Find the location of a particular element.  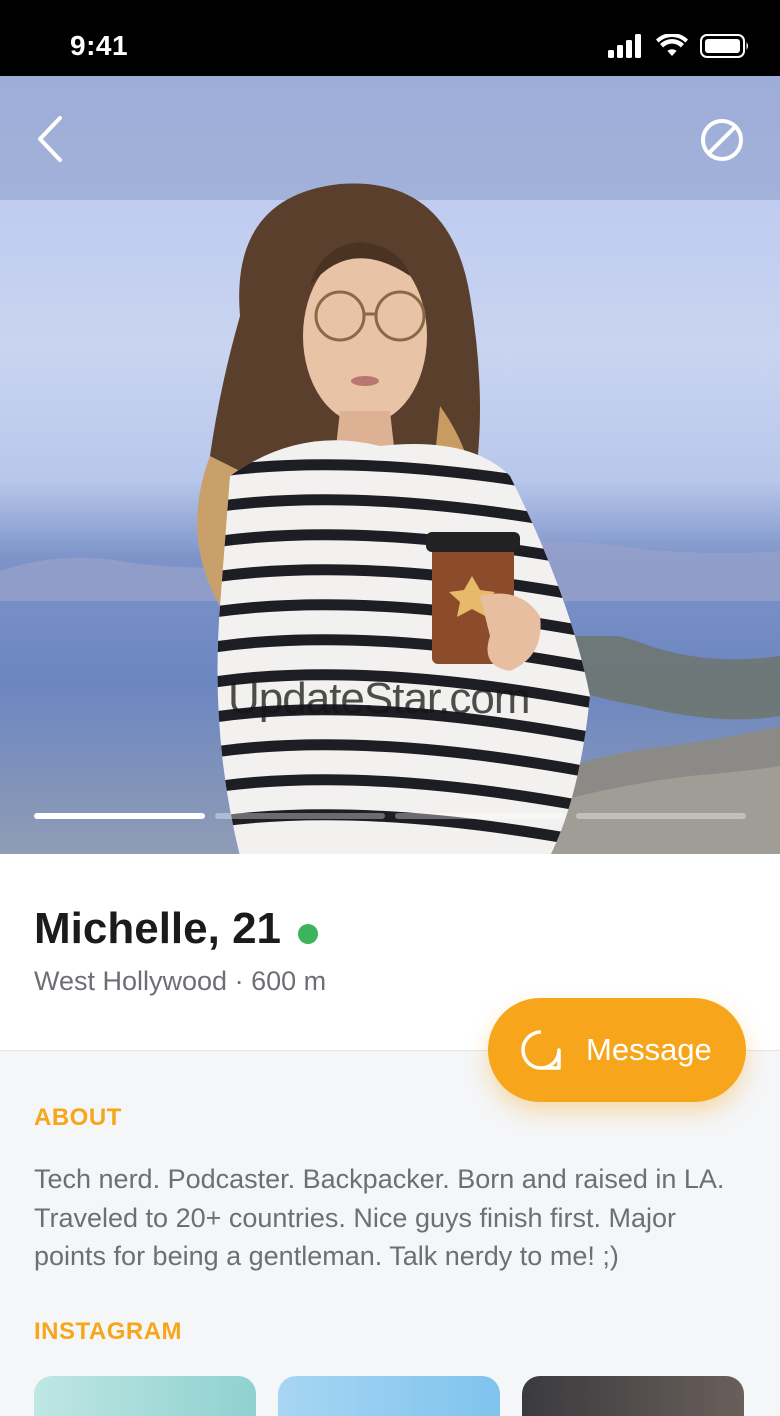

block-button is located at coordinates (722, 140).